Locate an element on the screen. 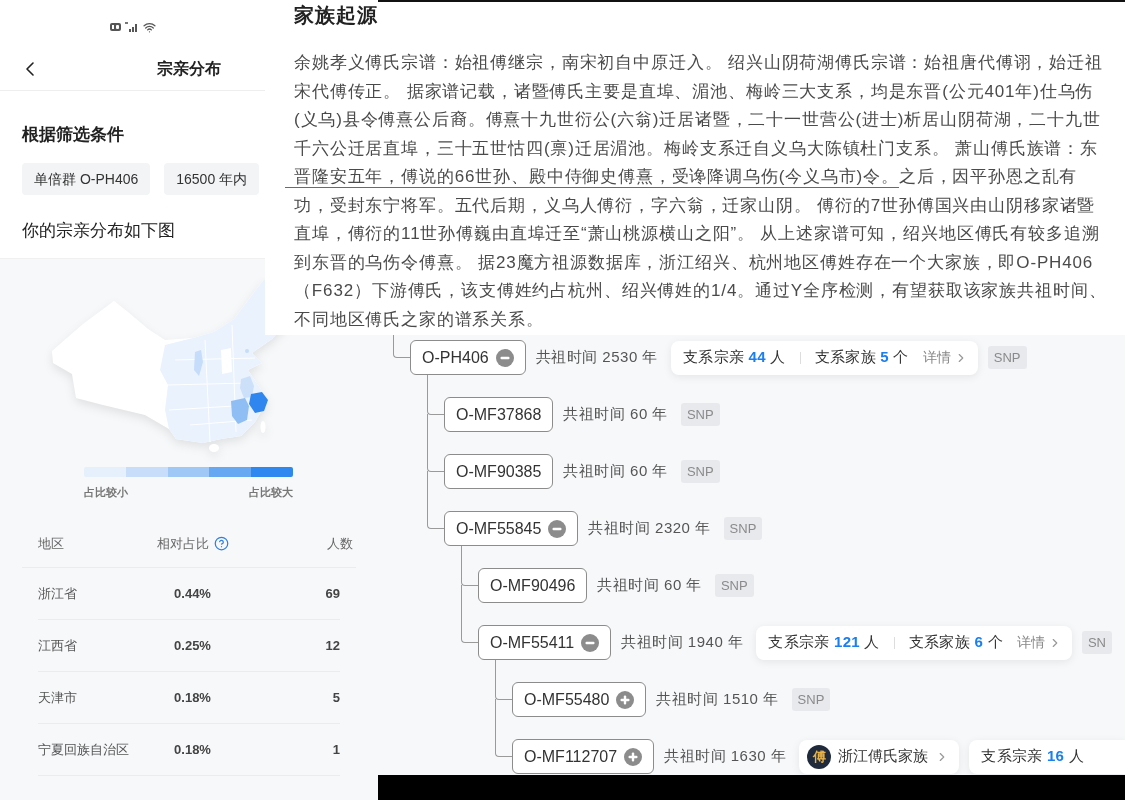 This screenshot has height=800, width=1125. wifi-icon is located at coordinates (149, 27).